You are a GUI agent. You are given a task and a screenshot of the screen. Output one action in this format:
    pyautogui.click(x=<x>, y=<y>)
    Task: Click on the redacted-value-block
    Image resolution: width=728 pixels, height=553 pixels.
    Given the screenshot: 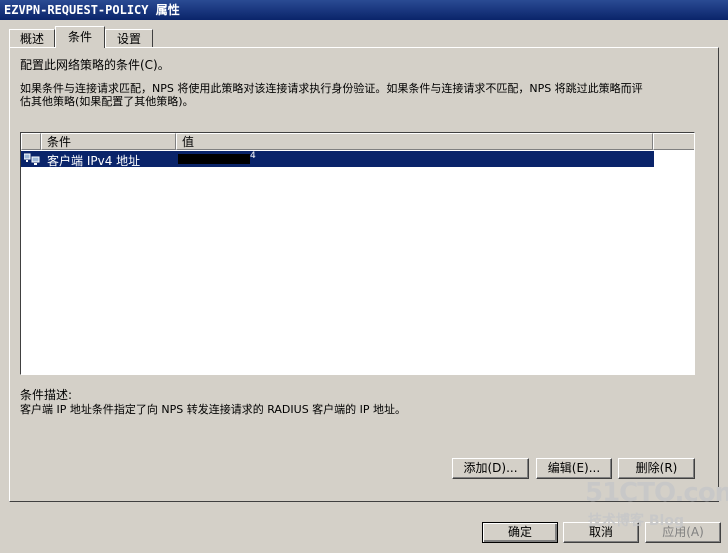 What is the action you would take?
    pyautogui.click(x=214, y=159)
    